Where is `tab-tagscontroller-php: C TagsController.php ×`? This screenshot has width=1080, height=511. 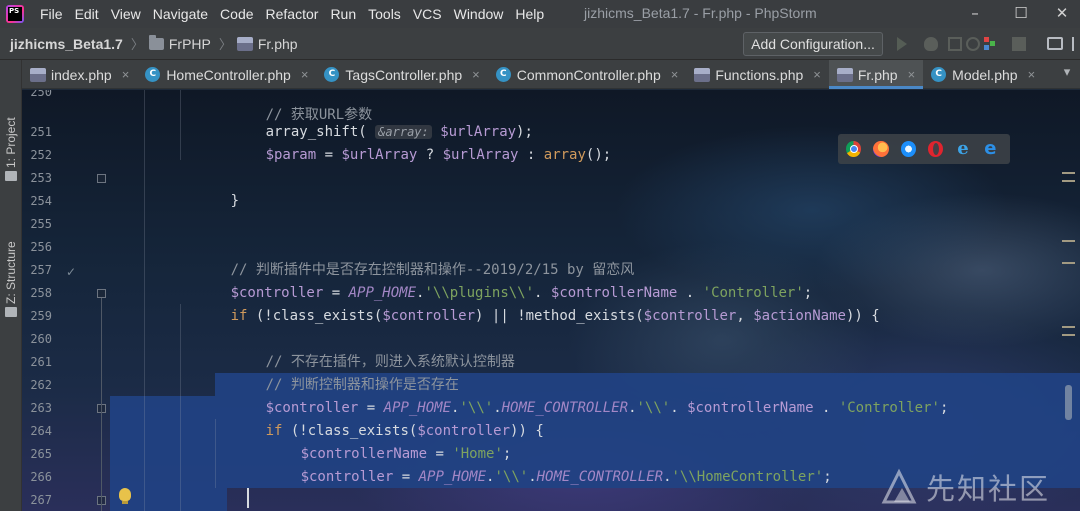
tab-tagscontroller-php: C TagsController.php × is located at coordinates (401, 74).